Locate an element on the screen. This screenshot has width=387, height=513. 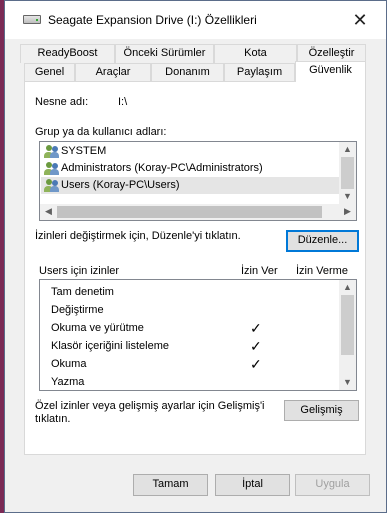
tab-sharing: Paylaşım is located at coordinates (259, 72).